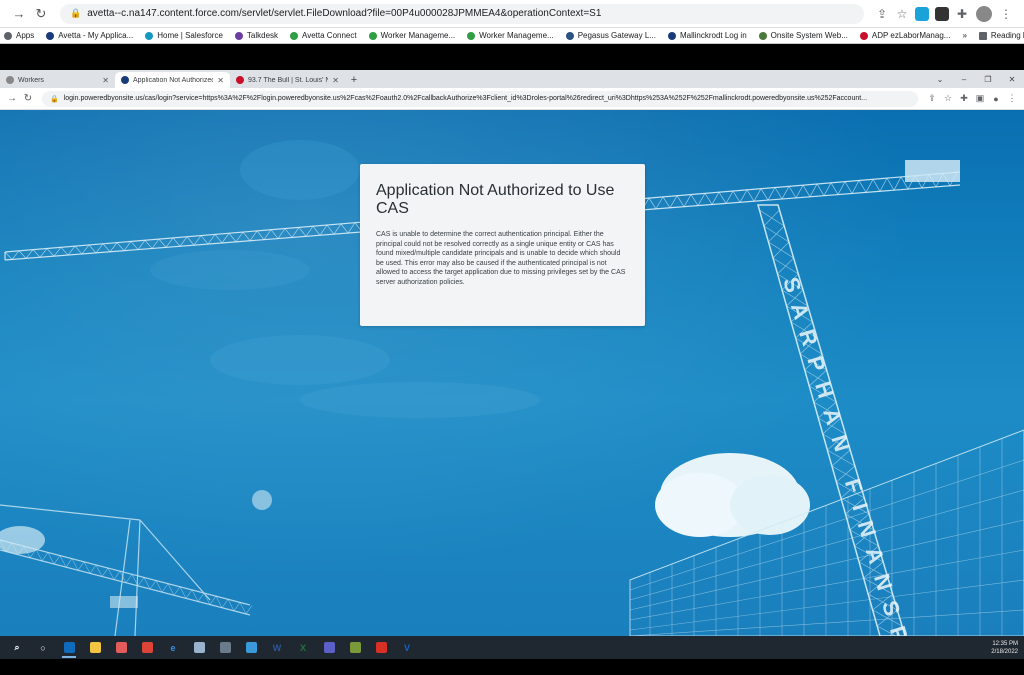 The height and width of the screenshot is (675, 1024). I want to click on onedrive-taskbar-button, so click(251, 648).